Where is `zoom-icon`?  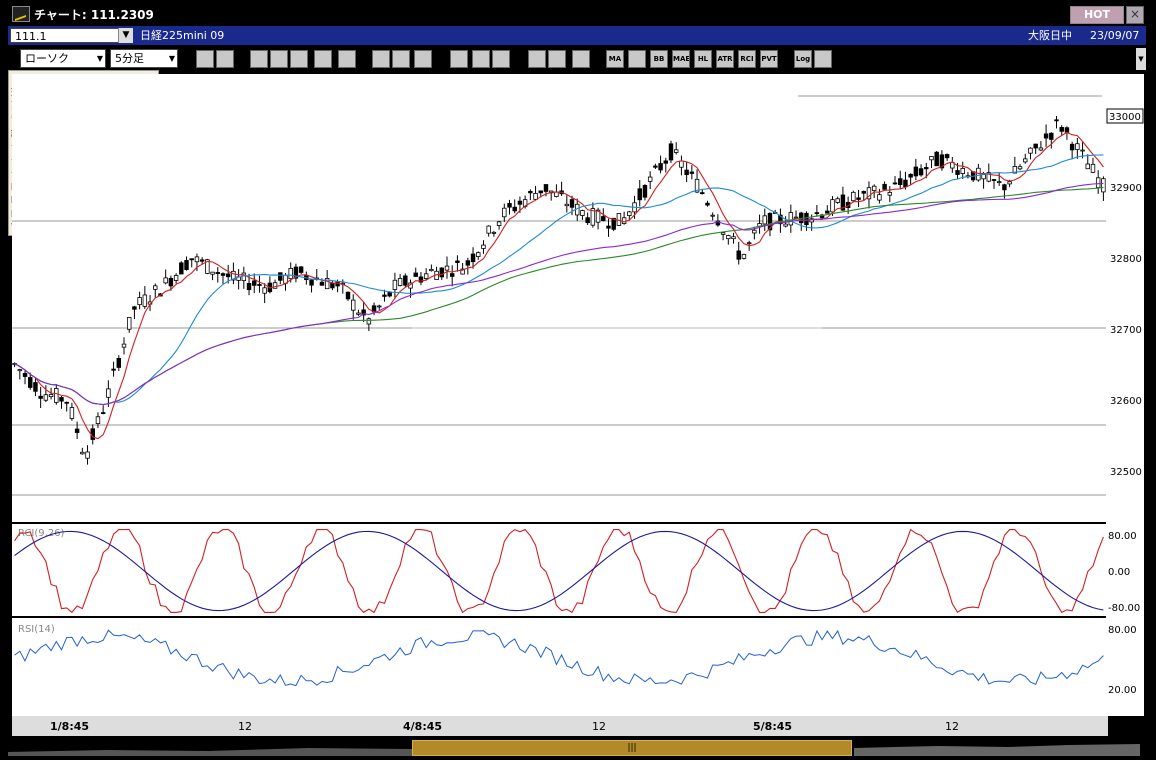 zoom-icon is located at coordinates (205, 59).